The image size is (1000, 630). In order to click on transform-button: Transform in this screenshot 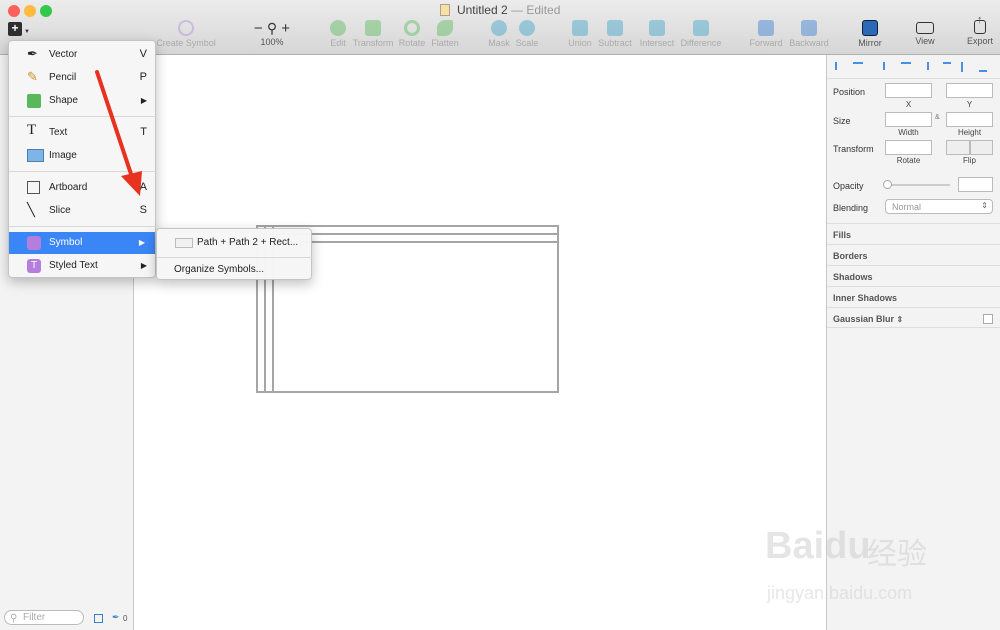, I will do `click(373, 34)`.